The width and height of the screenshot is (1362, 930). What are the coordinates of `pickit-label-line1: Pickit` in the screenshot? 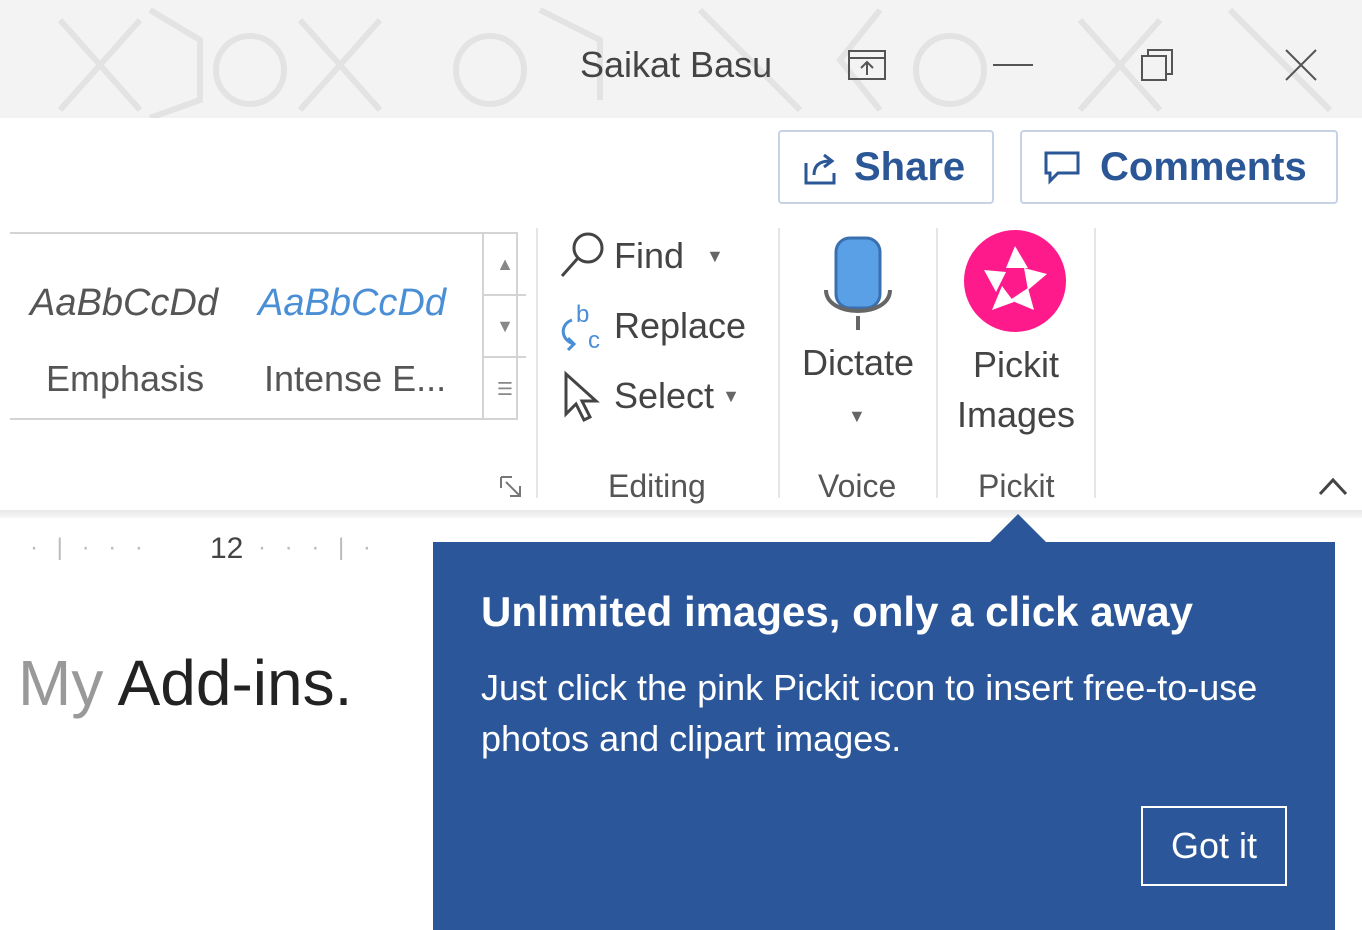 It's located at (1015, 364).